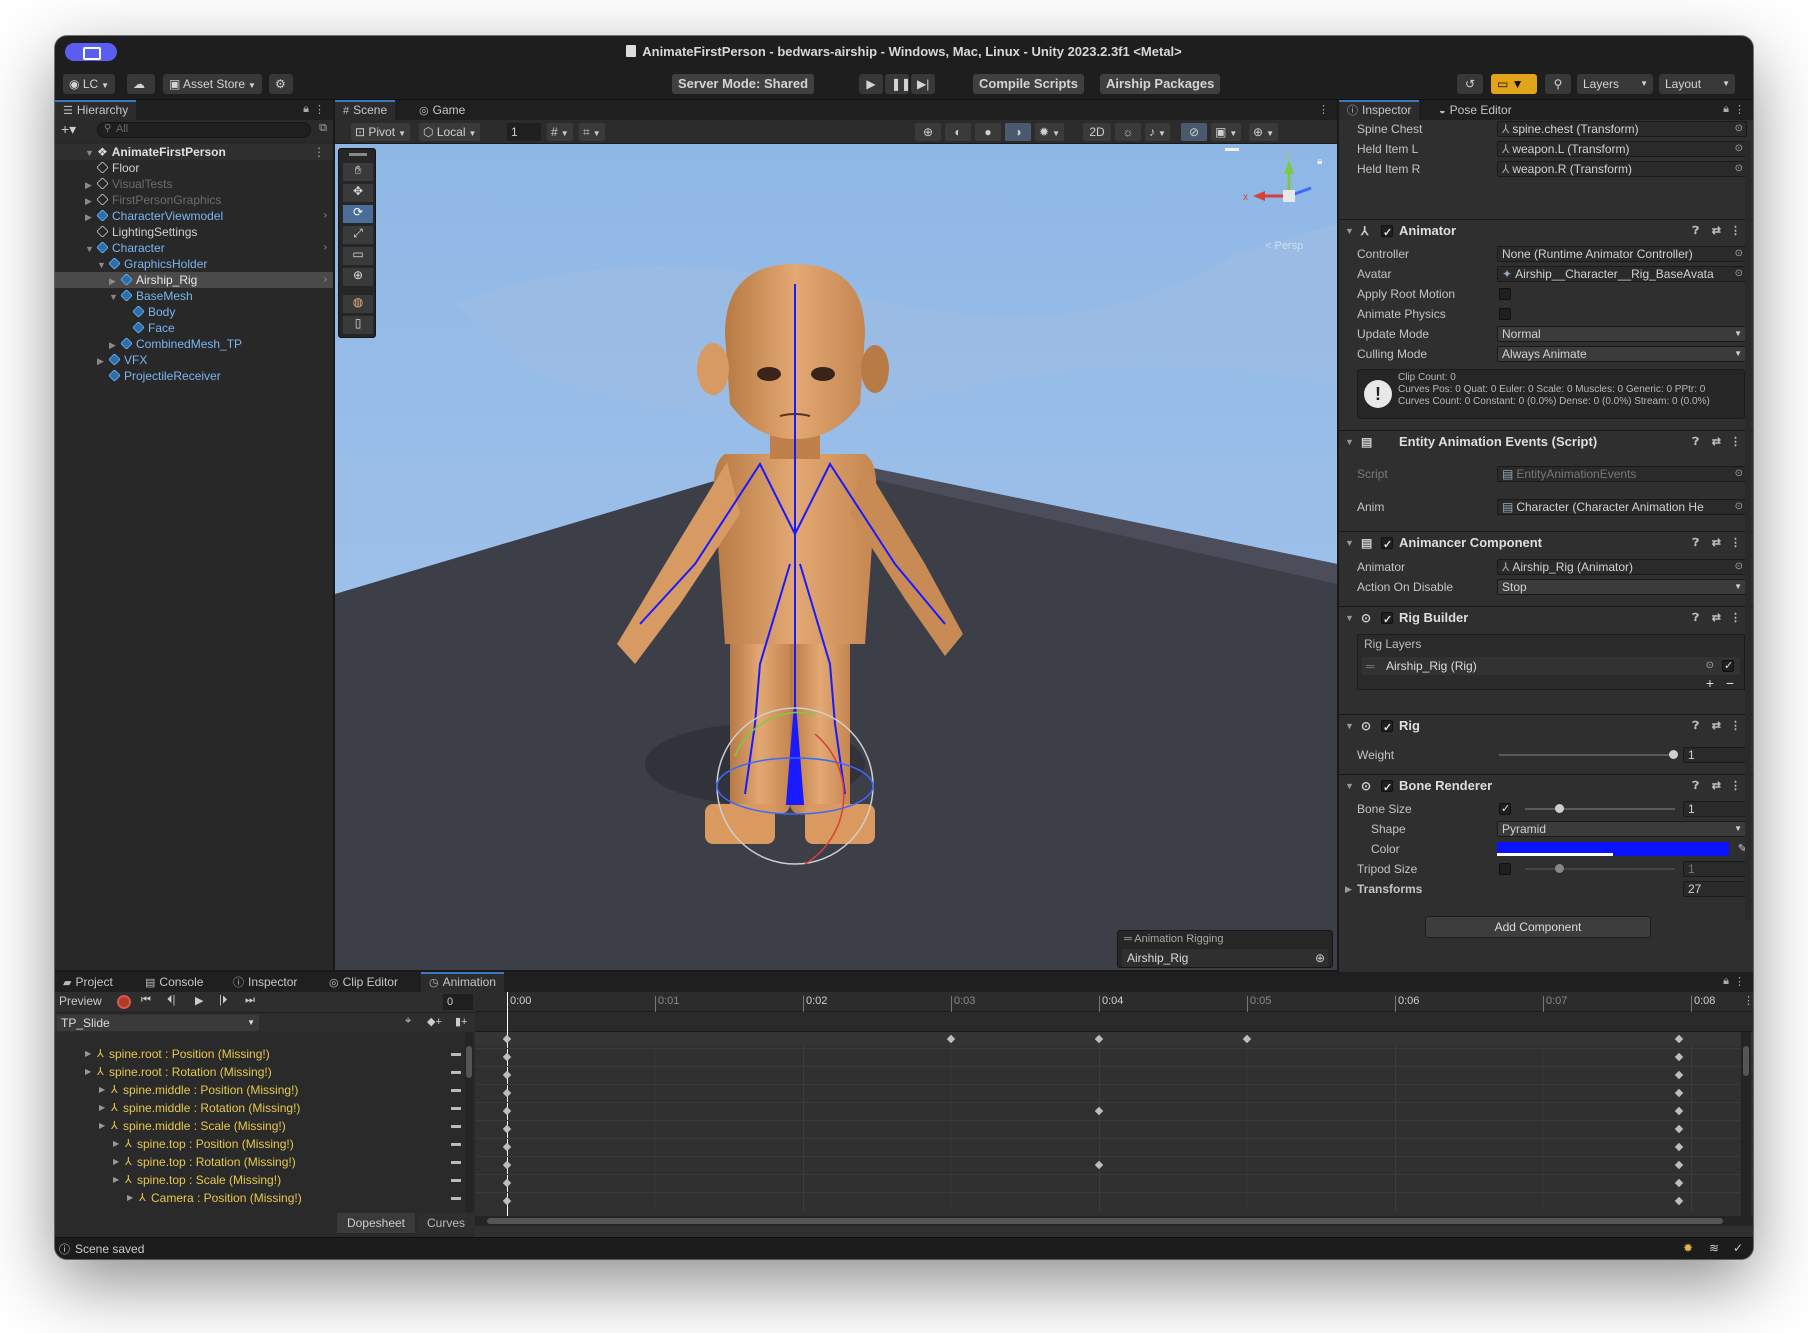 This screenshot has width=1808, height=1333. Describe the element at coordinates (1105, 1221) in the screenshot. I see `scroll-thumb` at that location.